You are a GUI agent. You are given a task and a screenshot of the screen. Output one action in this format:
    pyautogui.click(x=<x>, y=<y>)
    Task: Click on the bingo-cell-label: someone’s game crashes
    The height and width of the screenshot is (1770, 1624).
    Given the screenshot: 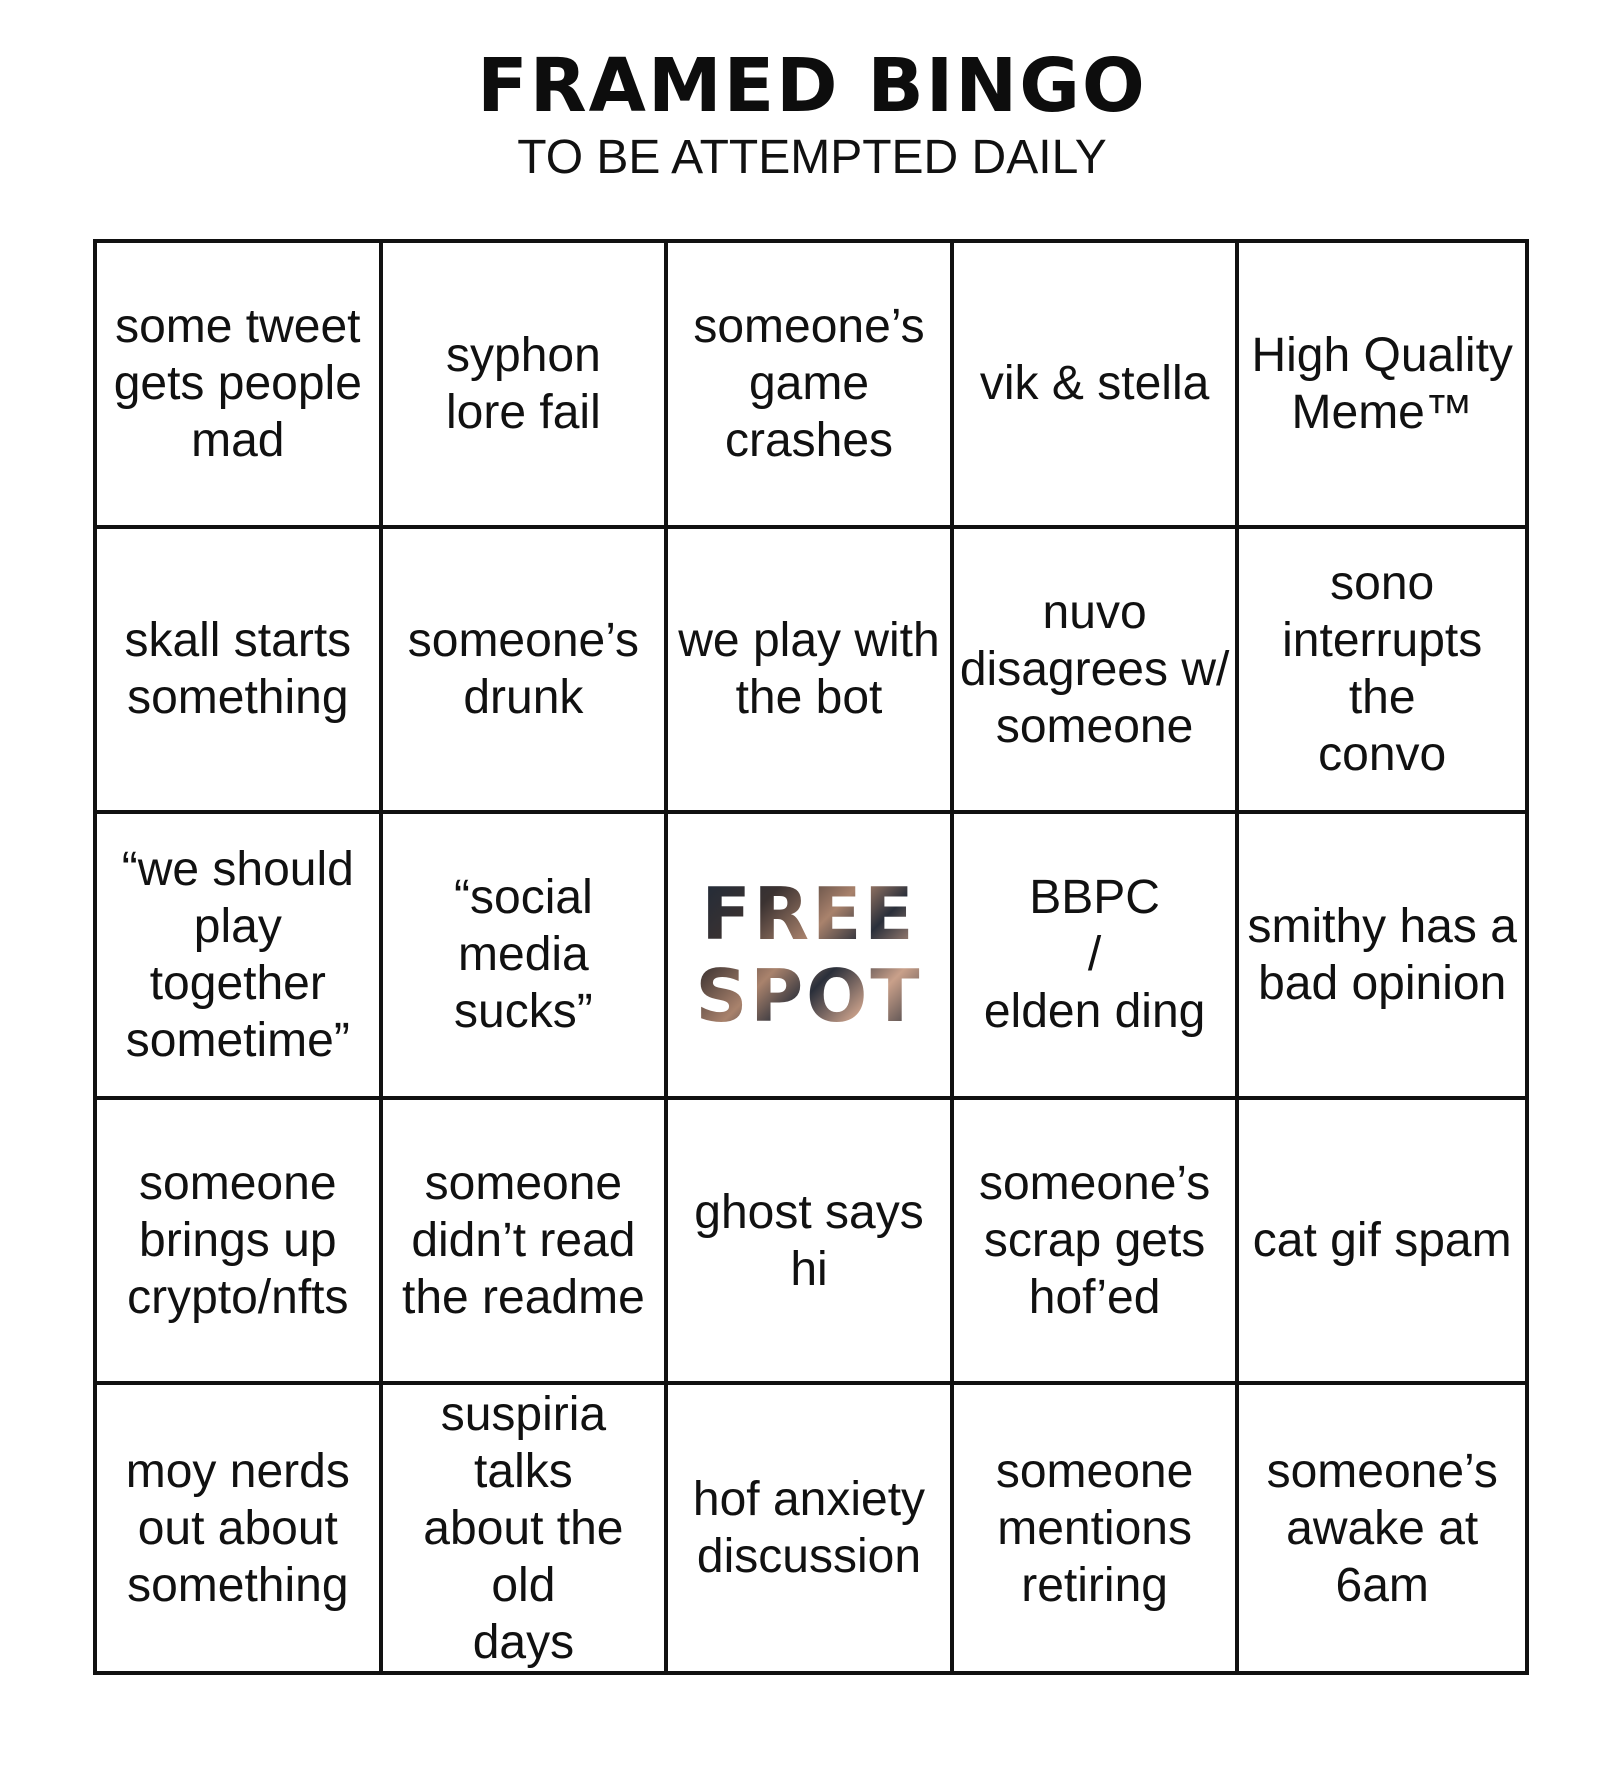 What is the action you would take?
    pyautogui.click(x=809, y=384)
    